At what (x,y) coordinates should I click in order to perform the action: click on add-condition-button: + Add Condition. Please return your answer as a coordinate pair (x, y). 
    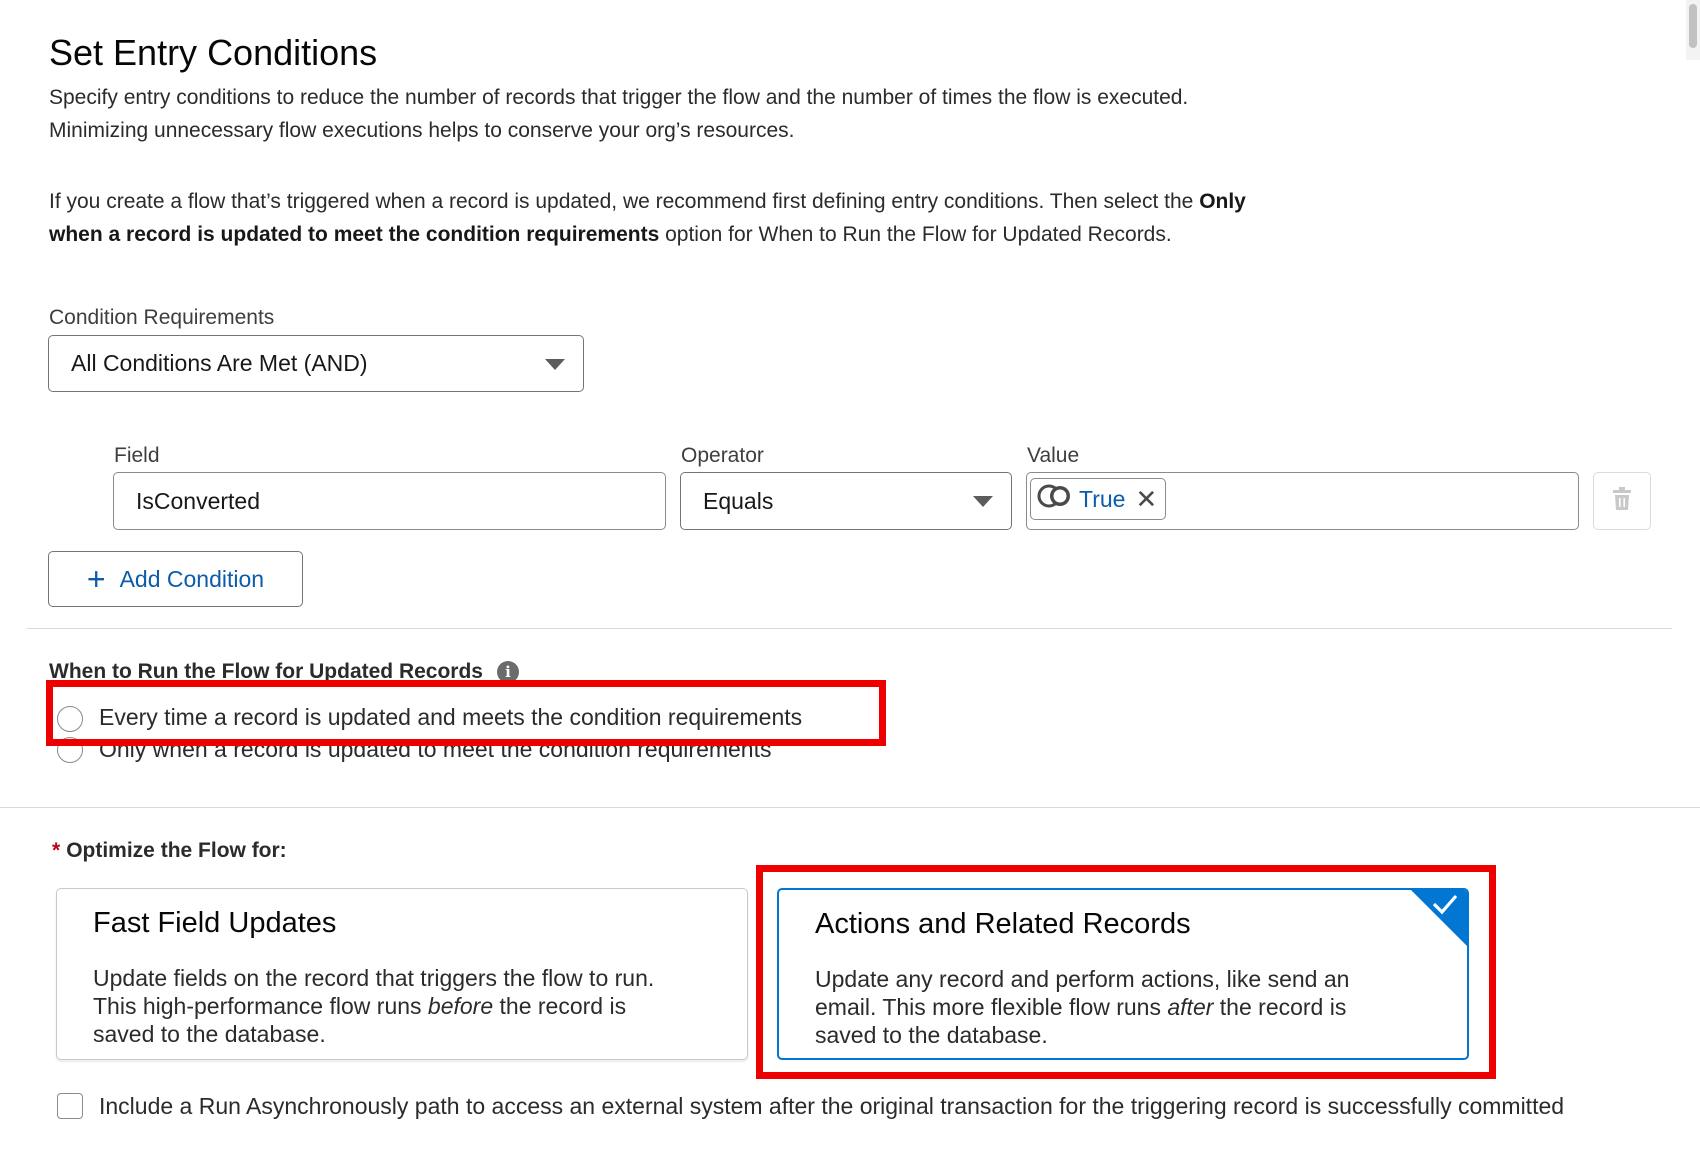
    Looking at the image, I should click on (175, 579).